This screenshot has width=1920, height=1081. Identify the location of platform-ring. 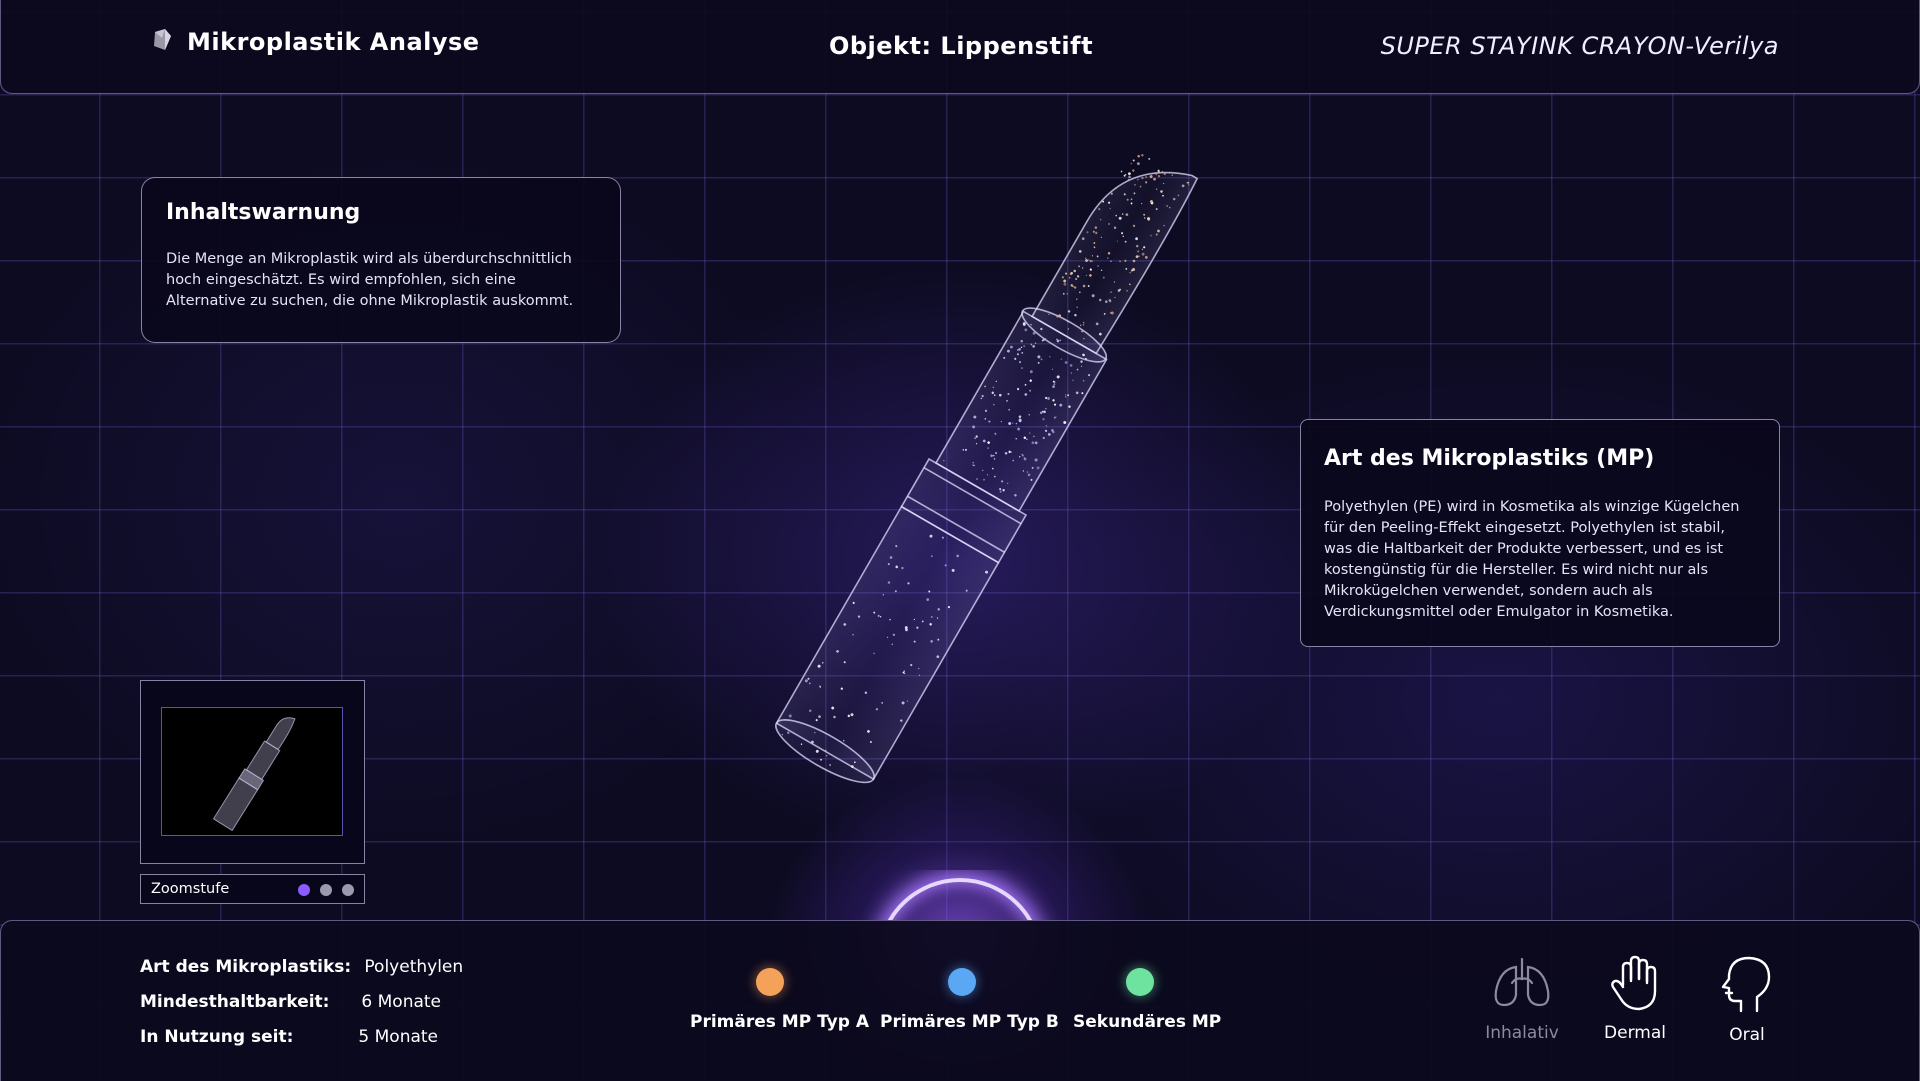
(960, 895).